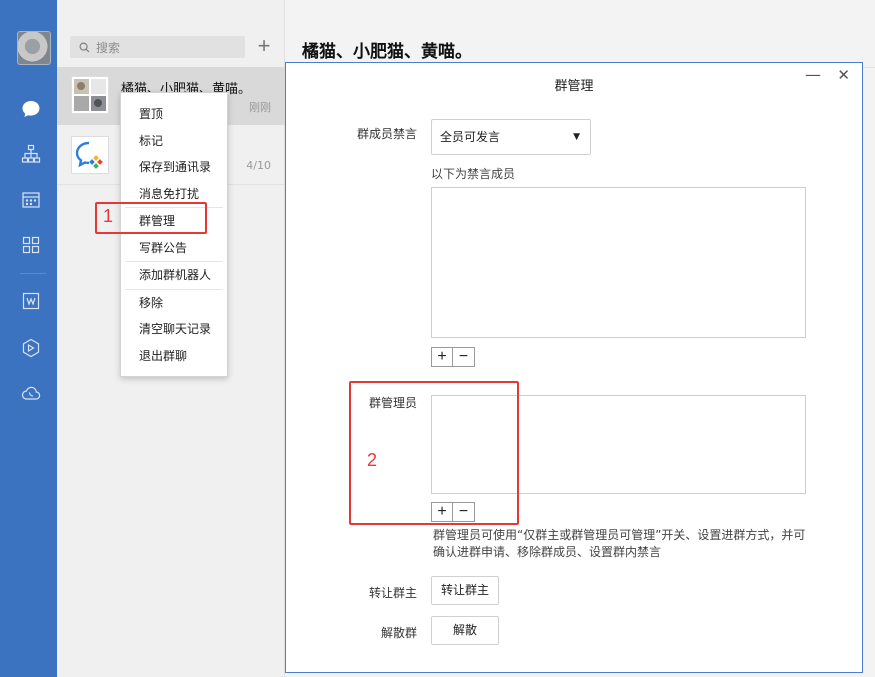 This screenshot has height=677, width=875. Describe the element at coordinates (386, 134) in the screenshot. I see `mute-label: 群成员禁言` at that location.